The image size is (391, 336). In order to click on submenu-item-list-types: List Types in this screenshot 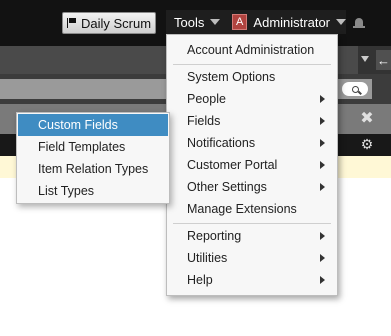, I will do `click(93, 191)`.